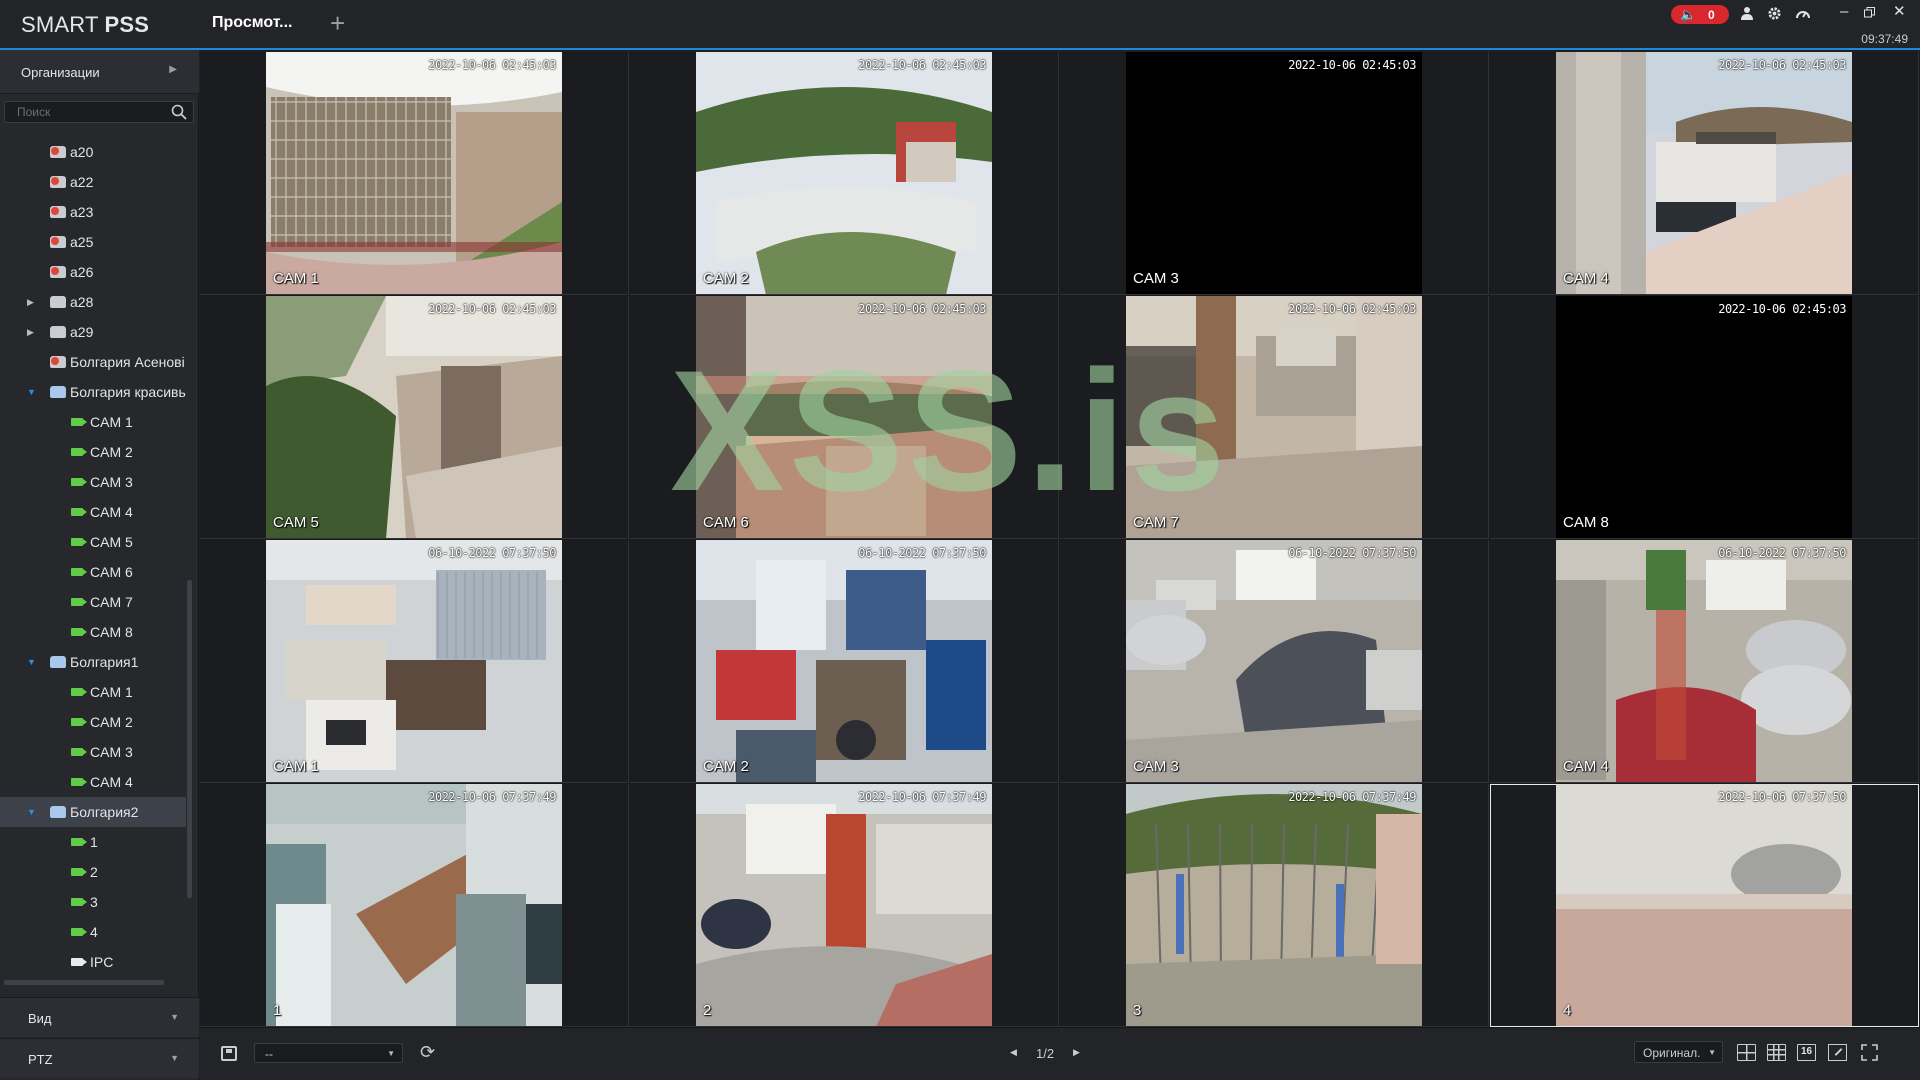 Image resolution: width=1920 pixels, height=1080 pixels. What do you see at coordinates (427, 1052) in the screenshot?
I see `refresh-icon: ⟳` at bounding box center [427, 1052].